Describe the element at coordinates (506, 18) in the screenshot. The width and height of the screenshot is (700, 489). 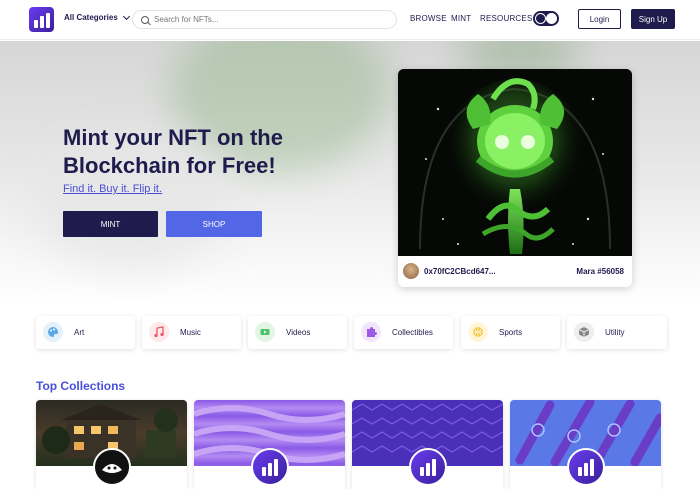
I see `nav-resources: RESOURCES` at that location.